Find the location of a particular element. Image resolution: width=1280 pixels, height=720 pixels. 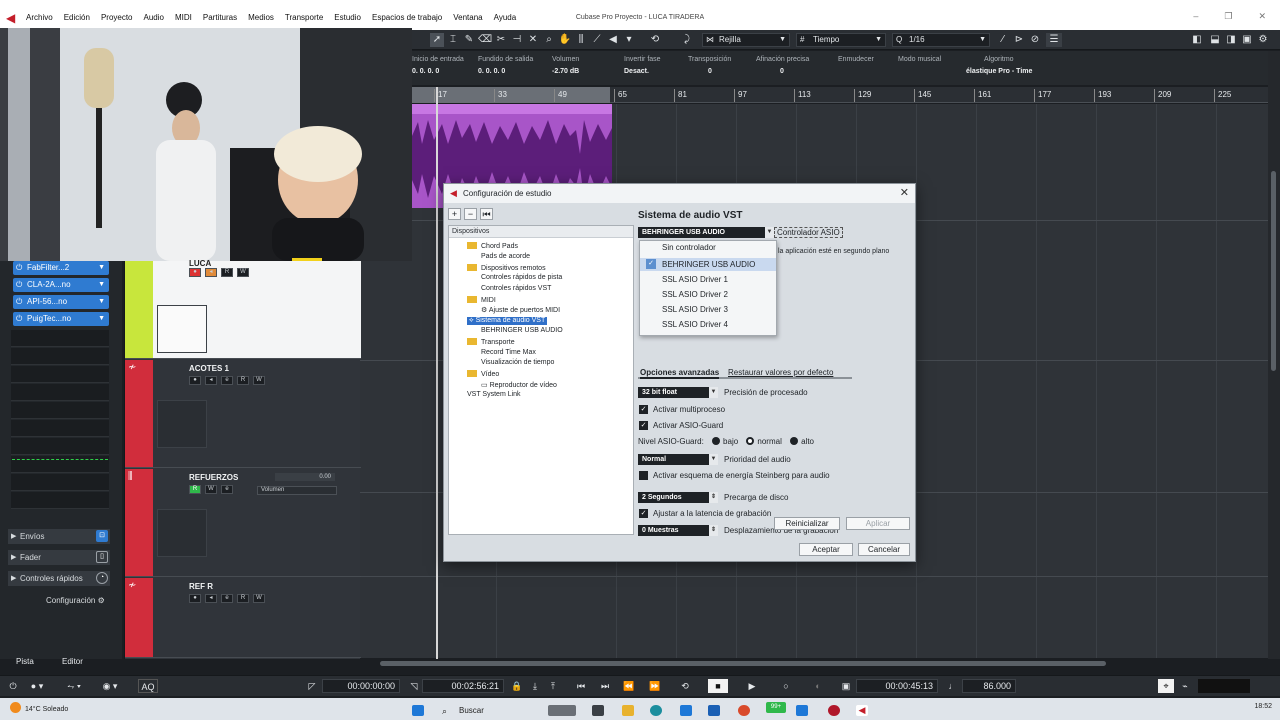

record-mode-icon: ● ▾ is located at coordinates (37, 686).